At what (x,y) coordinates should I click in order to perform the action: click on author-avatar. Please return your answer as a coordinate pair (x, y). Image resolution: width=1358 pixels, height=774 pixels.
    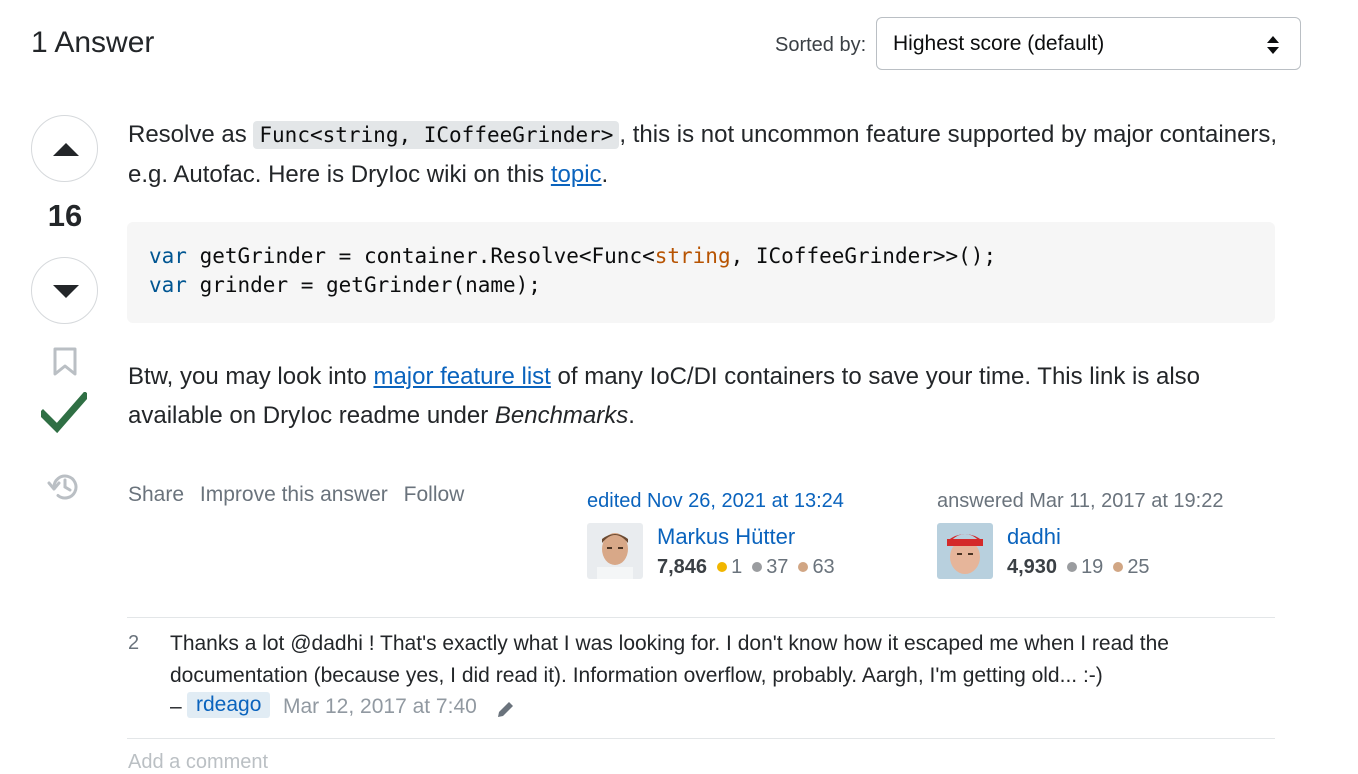
    Looking at the image, I should click on (965, 551).